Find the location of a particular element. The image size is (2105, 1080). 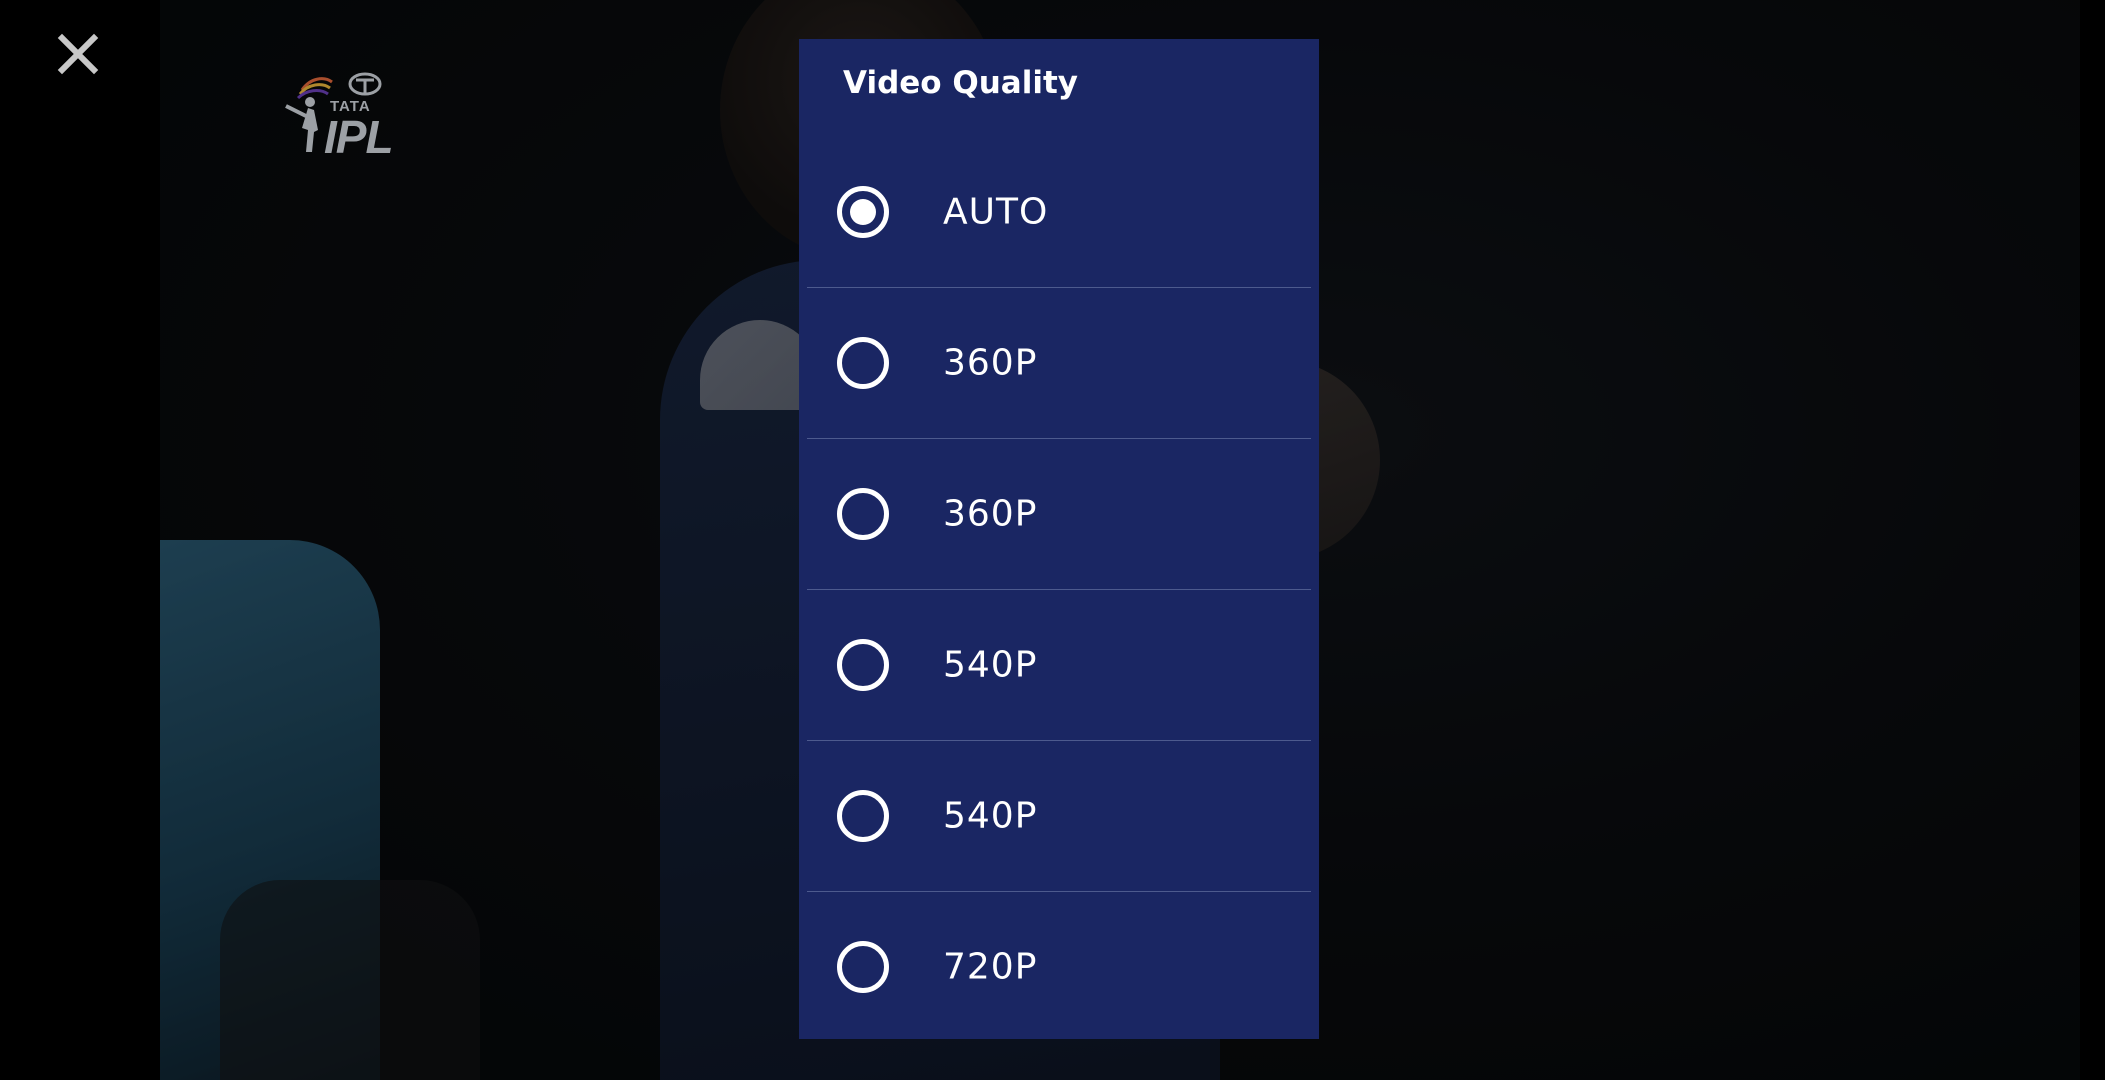

close-icon is located at coordinates (78, 54).